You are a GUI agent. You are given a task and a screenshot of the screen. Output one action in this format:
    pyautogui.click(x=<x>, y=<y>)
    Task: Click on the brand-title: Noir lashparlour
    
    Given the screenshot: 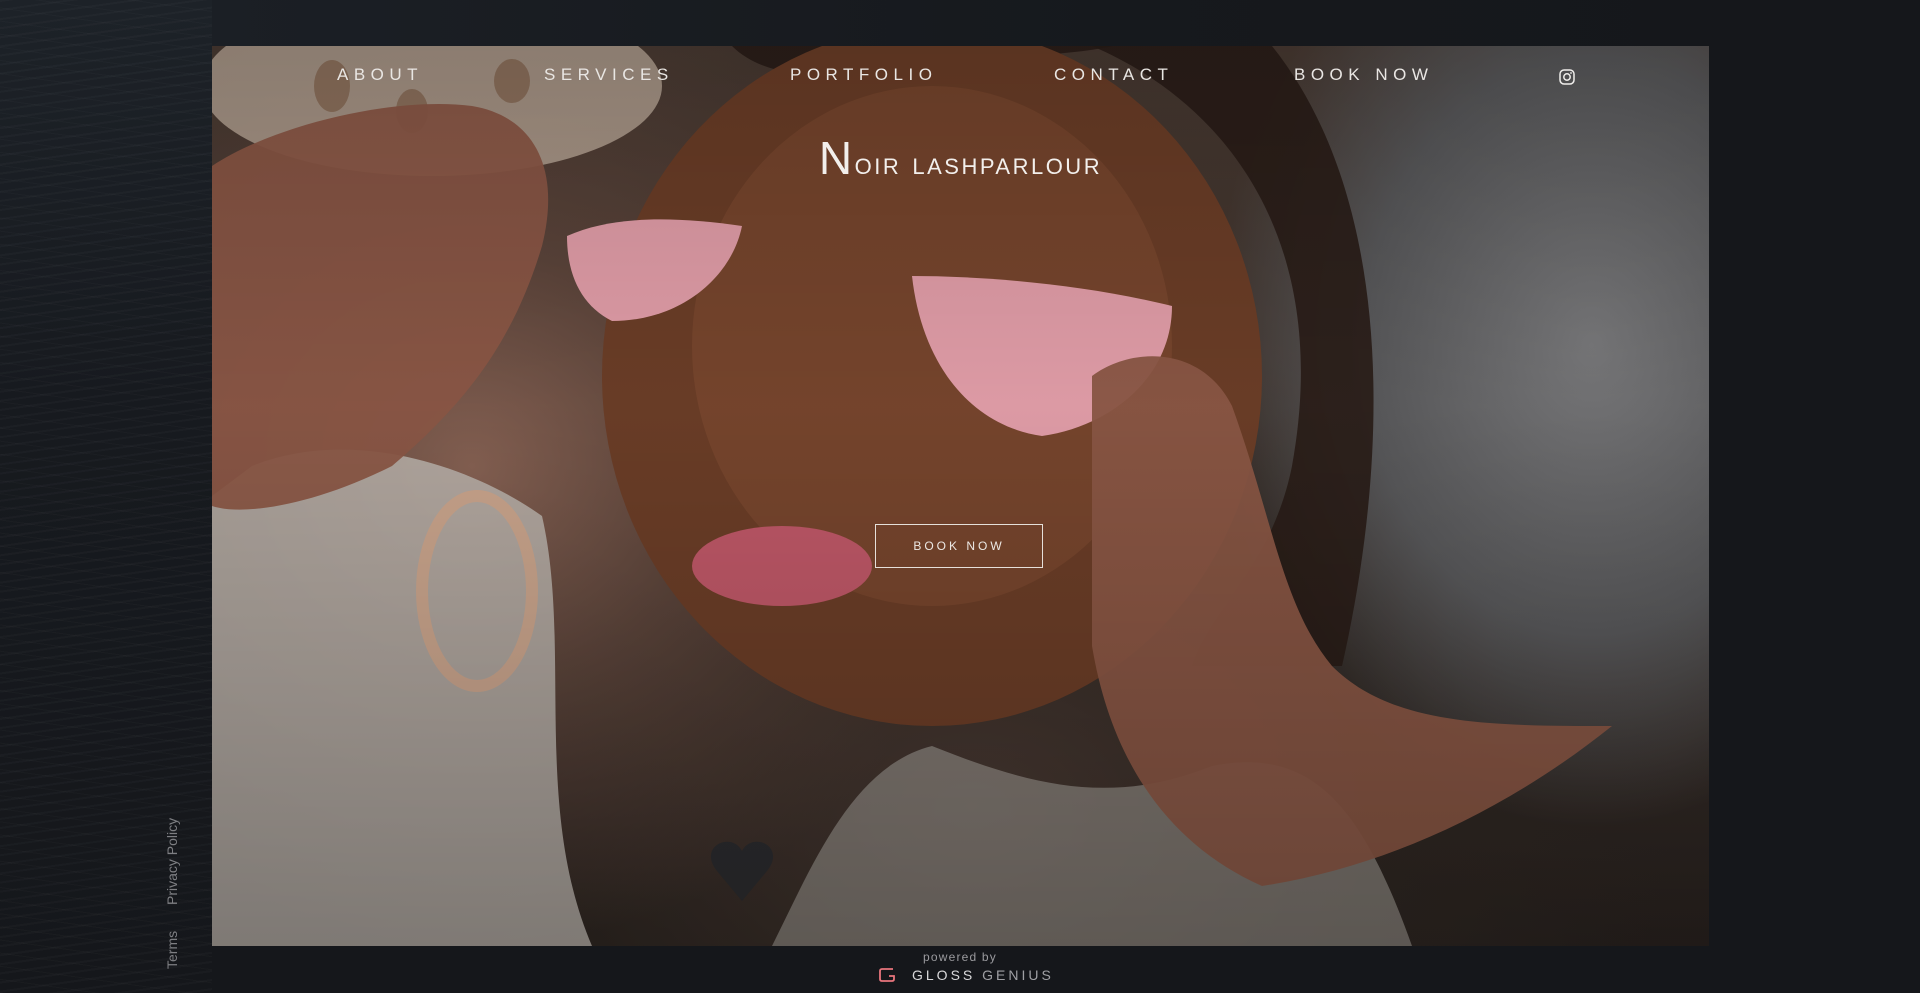 What is the action you would take?
    pyautogui.click(x=960, y=158)
    